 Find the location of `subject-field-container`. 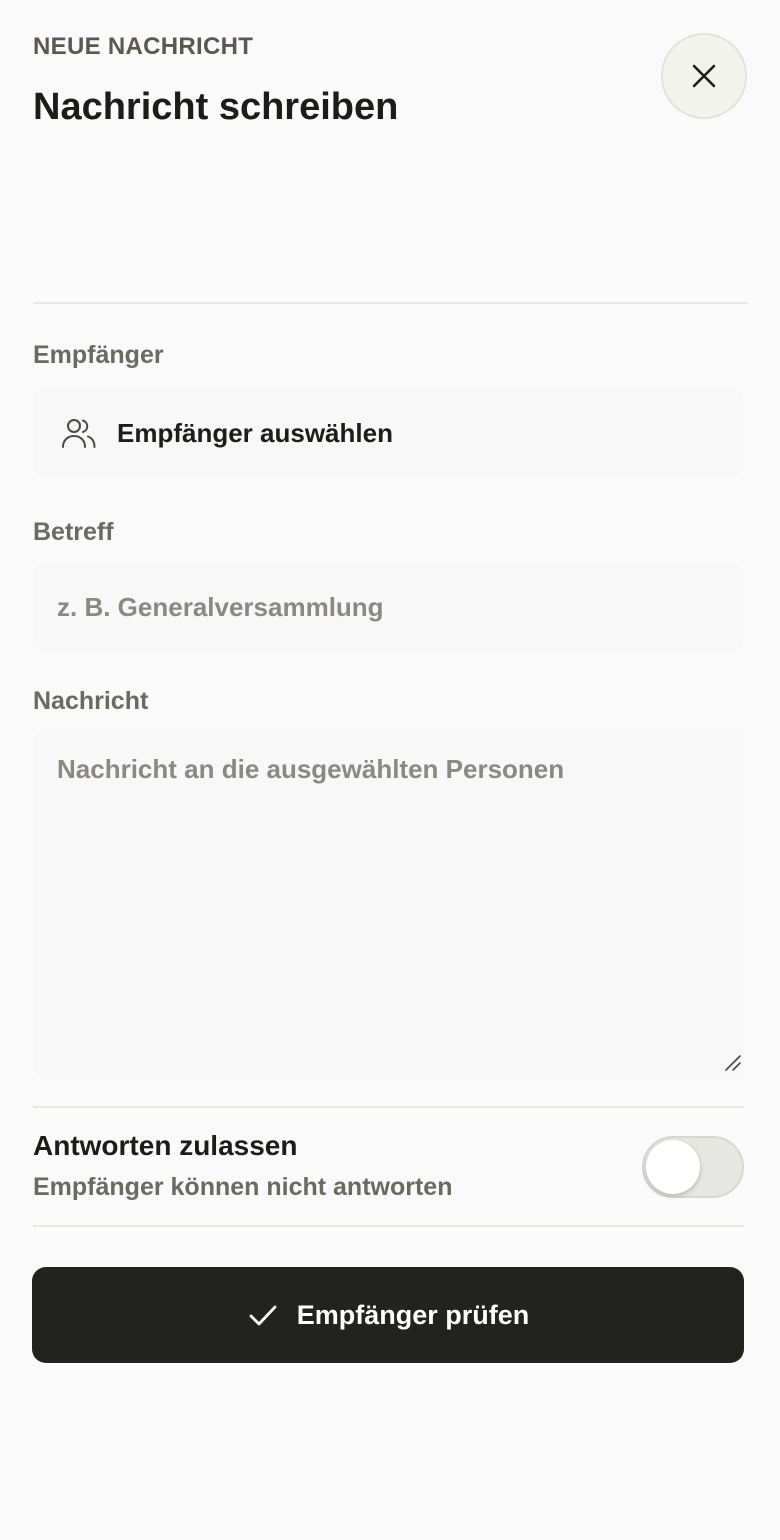

subject-field-container is located at coordinates (388, 607).